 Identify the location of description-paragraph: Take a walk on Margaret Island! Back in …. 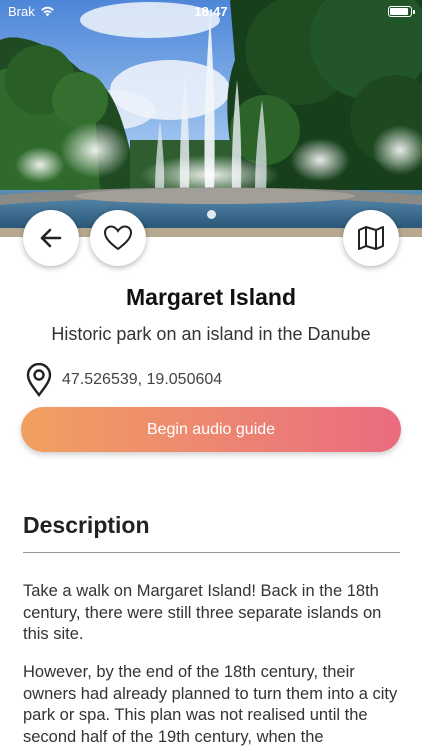
(202, 612).